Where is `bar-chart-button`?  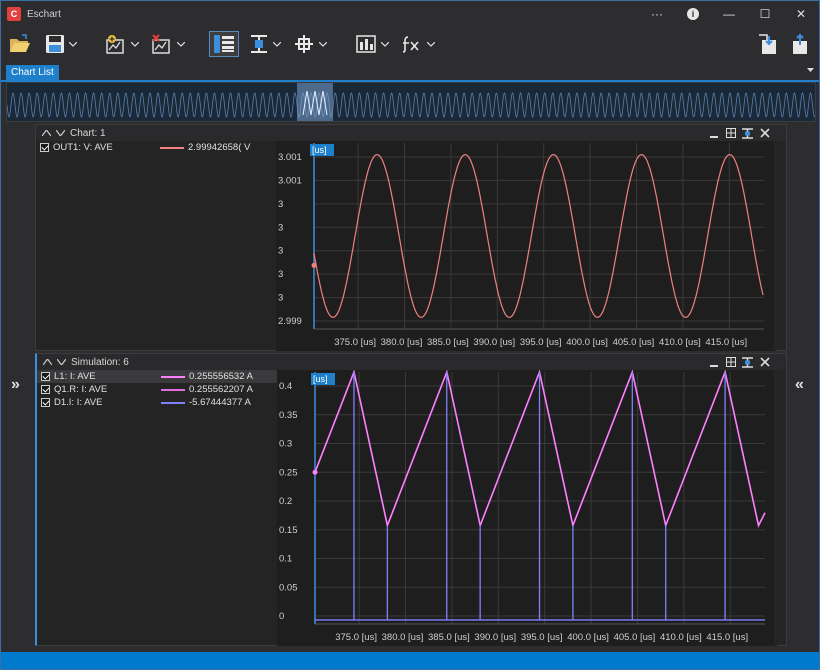 bar-chart-button is located at coordinates (366, 44).